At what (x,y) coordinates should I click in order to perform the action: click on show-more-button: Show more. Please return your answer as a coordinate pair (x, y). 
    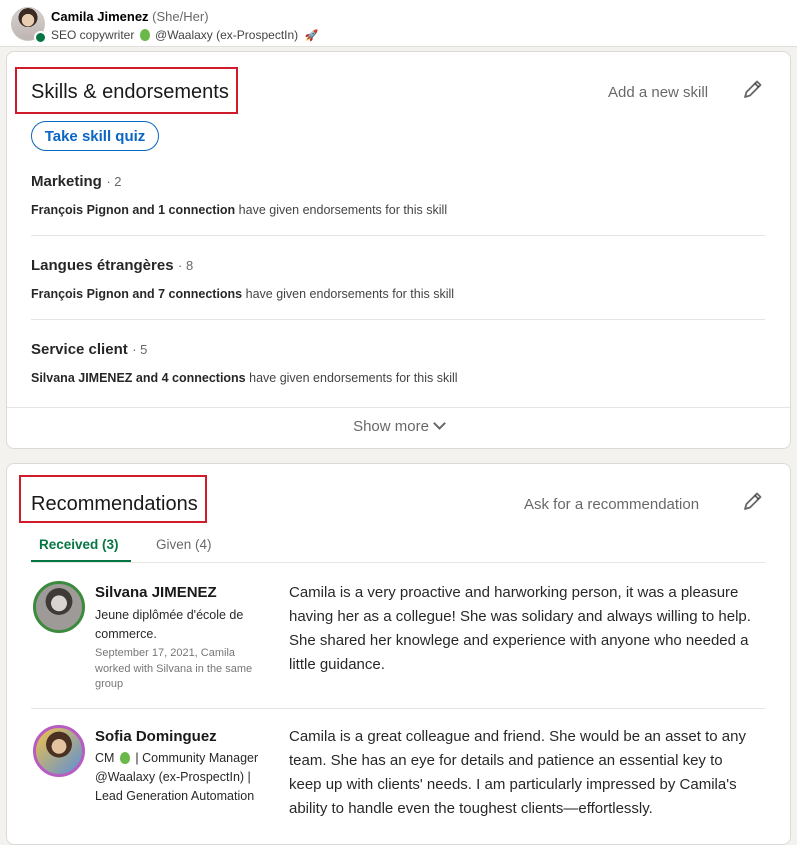
    Looking at the image, I should click on (398, 426).